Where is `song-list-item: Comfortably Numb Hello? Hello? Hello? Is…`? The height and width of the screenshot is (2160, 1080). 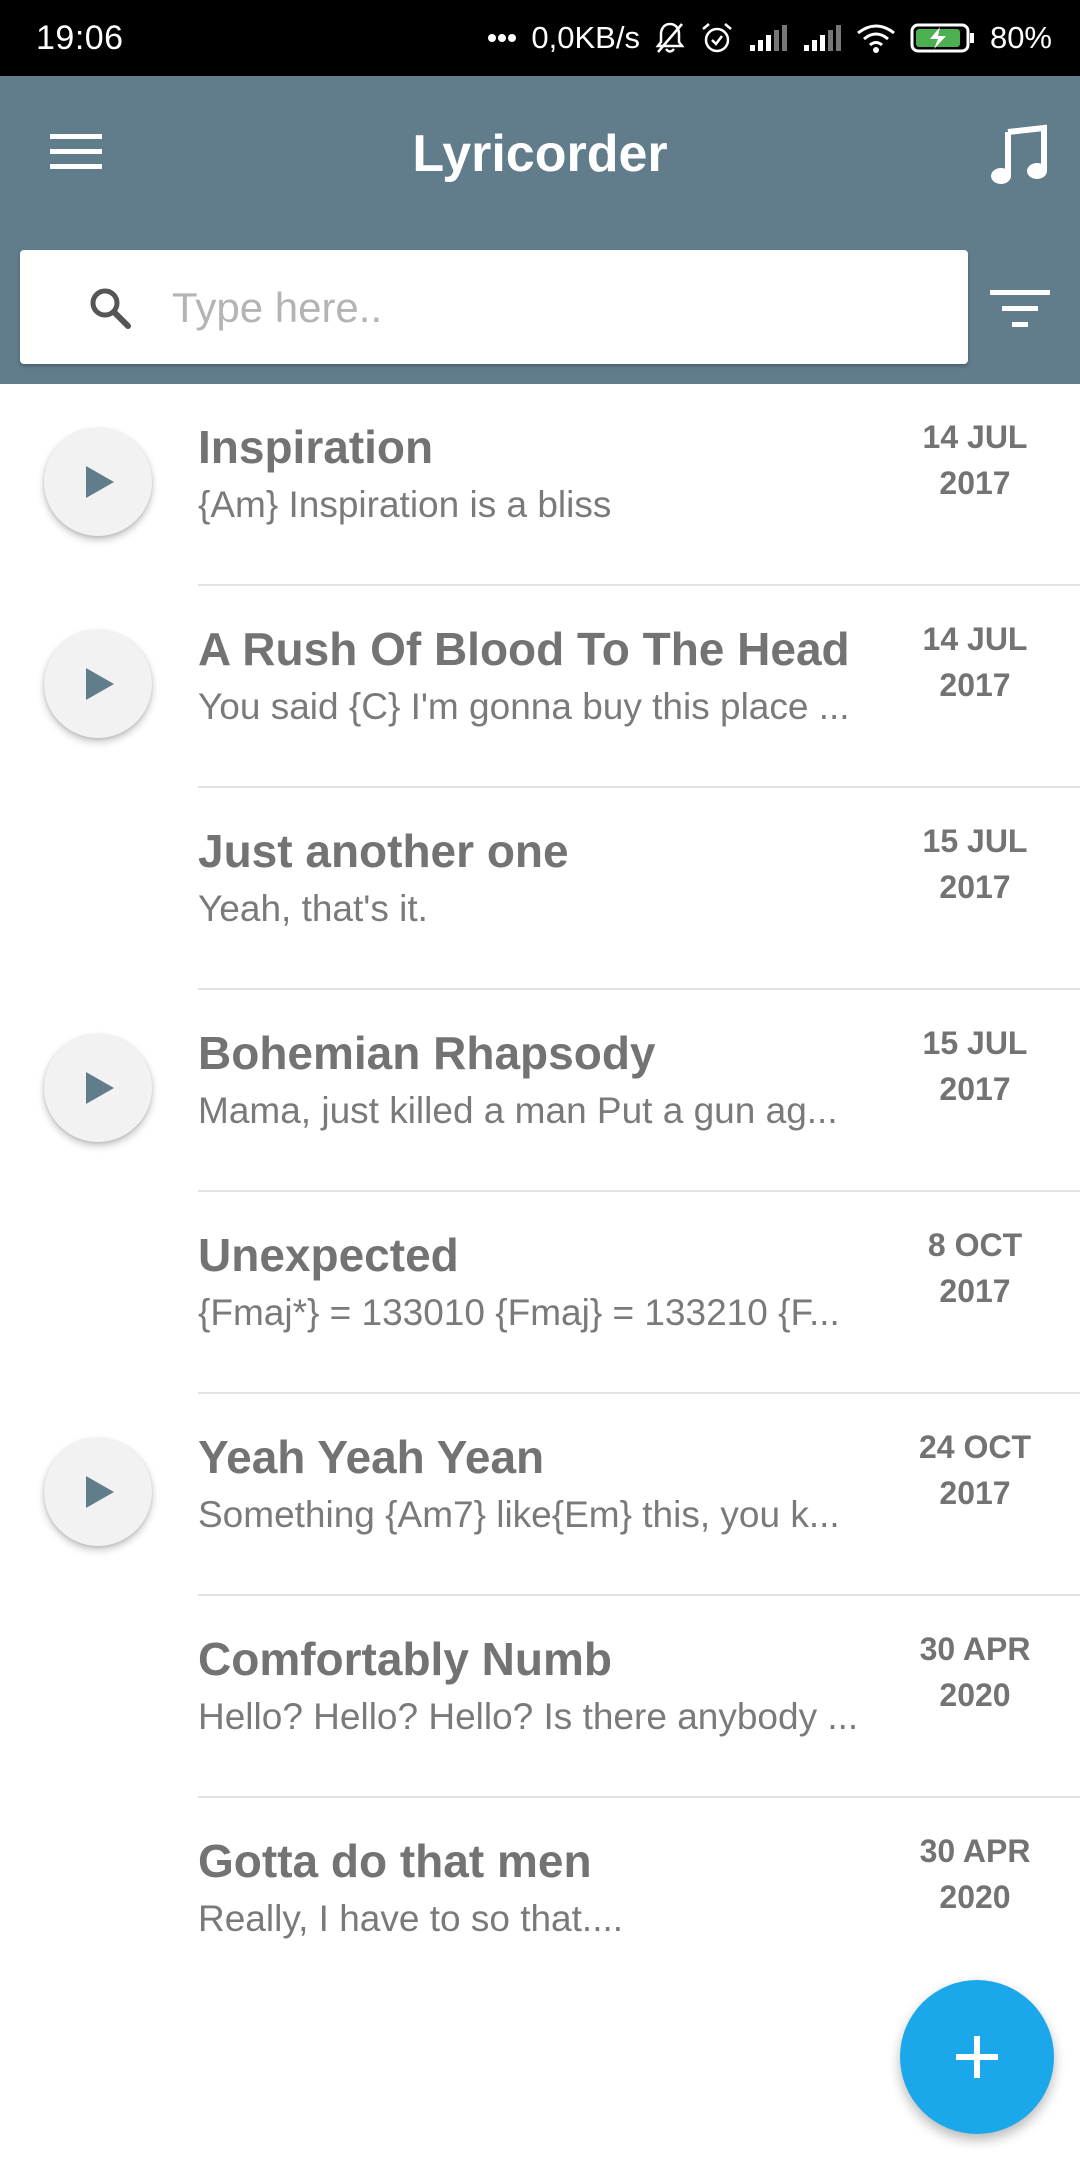
song-list-item: Comfortably Numb Hello? Hello? Hello? Is… is located at coordinates (540, 1697).